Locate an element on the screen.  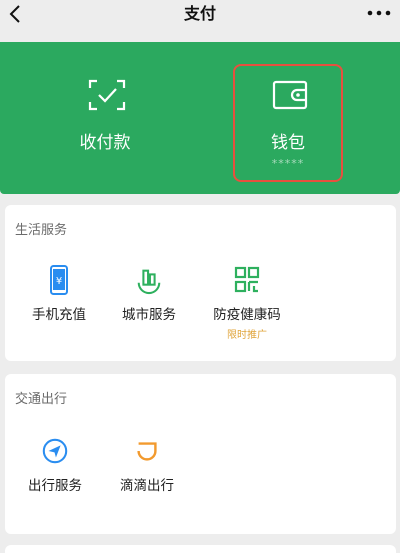
travel-service-button: 出行服务 is located at coordinates (55, 465).